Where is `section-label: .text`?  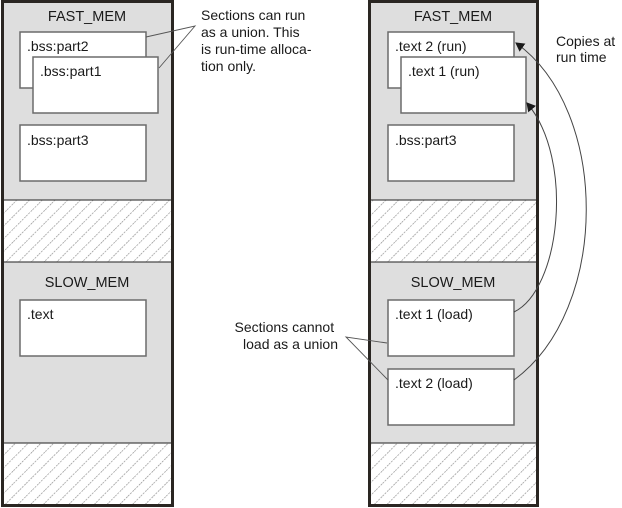
section-label: .text is located at coordinates (40, 314).